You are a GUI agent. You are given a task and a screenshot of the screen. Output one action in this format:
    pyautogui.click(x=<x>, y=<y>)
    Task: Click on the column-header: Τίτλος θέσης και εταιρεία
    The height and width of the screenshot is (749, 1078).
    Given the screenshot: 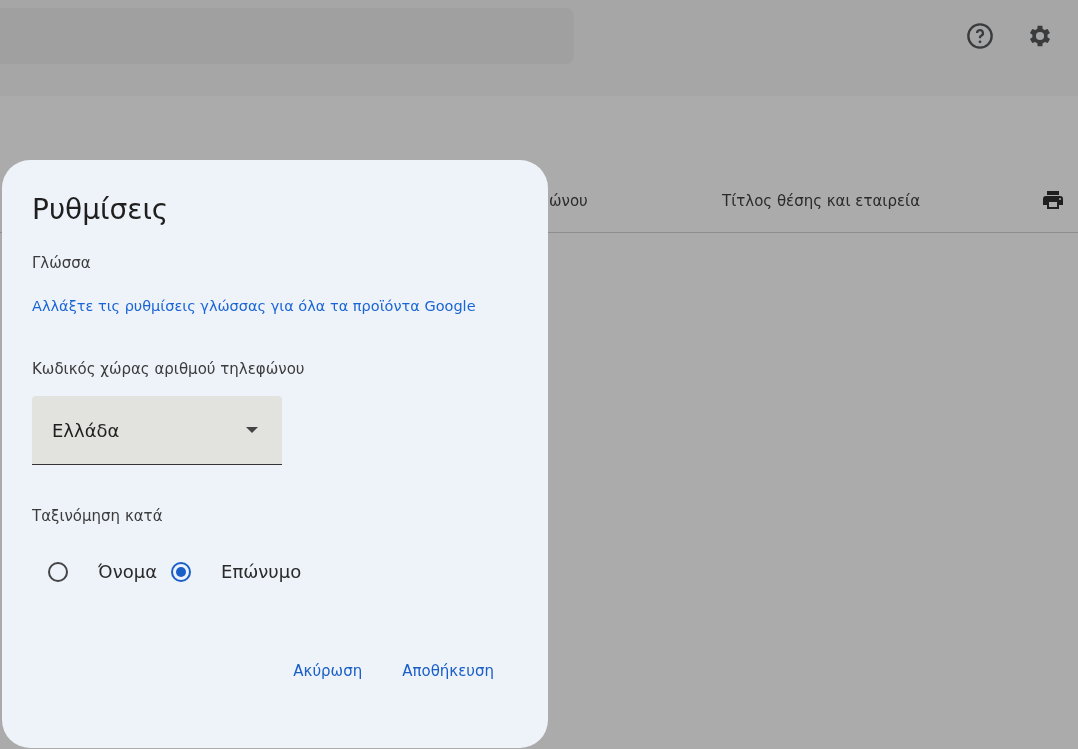 What is the action you would take?
    pyautogui.click(x=821, y=201)
    